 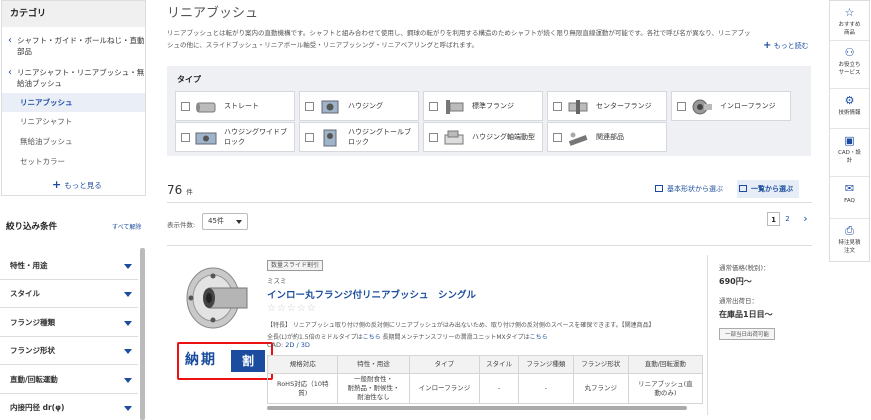 What do you see at coordinates (69, 266) in the screenshot?
I see `filter-characteristics: 特性・用途` at bounding box center [69, 266].